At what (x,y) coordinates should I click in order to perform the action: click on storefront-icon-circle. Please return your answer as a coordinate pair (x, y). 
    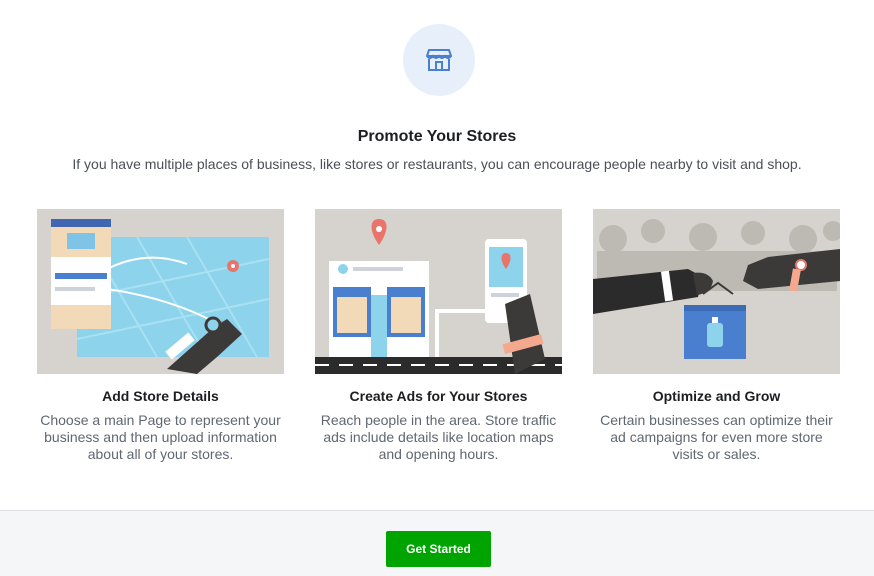
    Looking at the image, I should click on (439, 60).